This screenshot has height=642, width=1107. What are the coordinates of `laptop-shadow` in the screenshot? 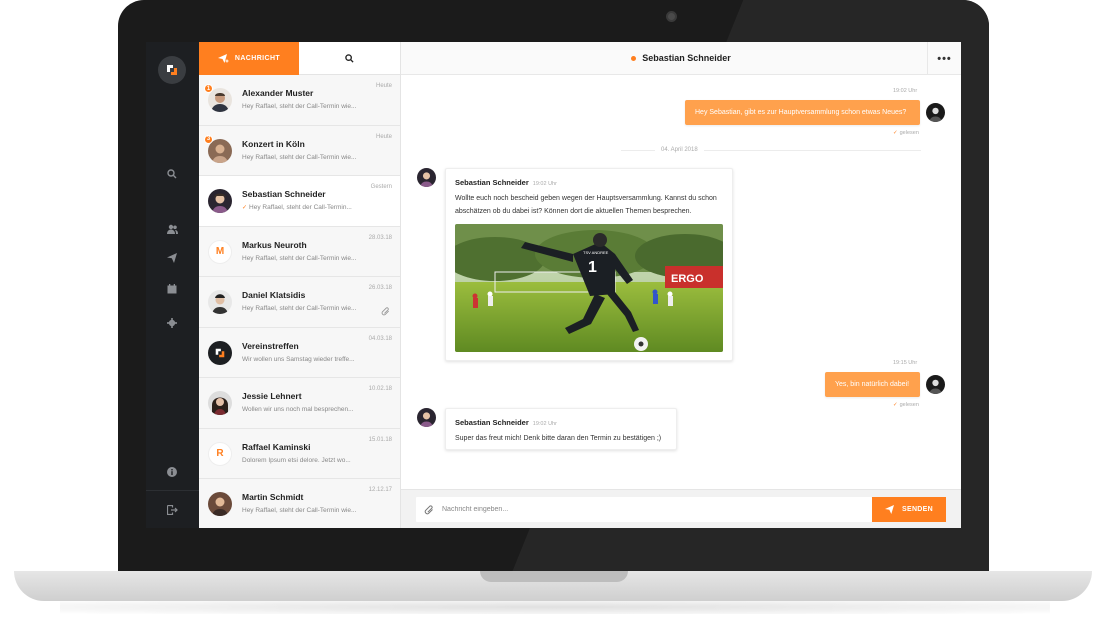 It's located at (555, 607).